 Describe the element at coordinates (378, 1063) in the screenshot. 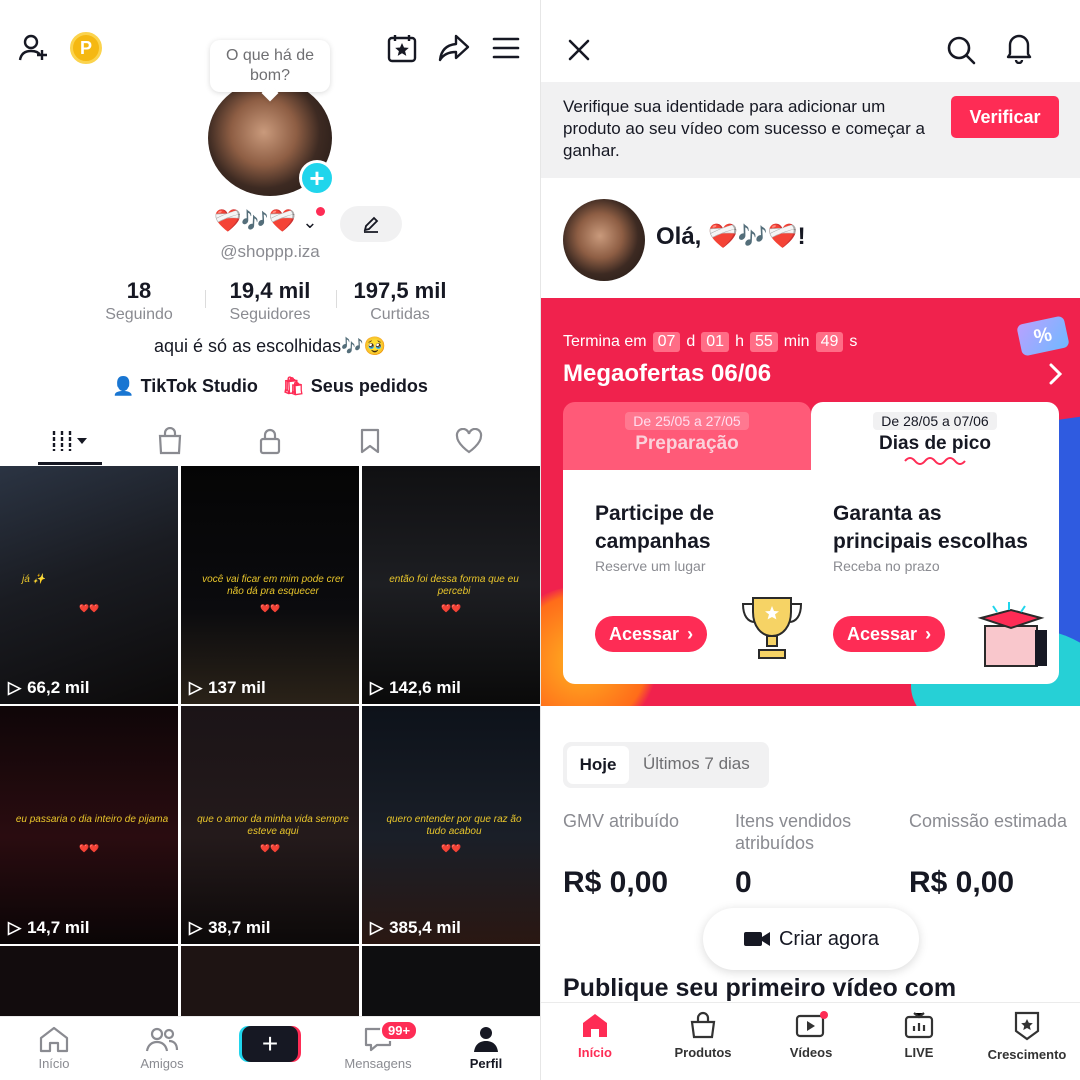

I see `nav-messages-label: Mensagens` at that location.